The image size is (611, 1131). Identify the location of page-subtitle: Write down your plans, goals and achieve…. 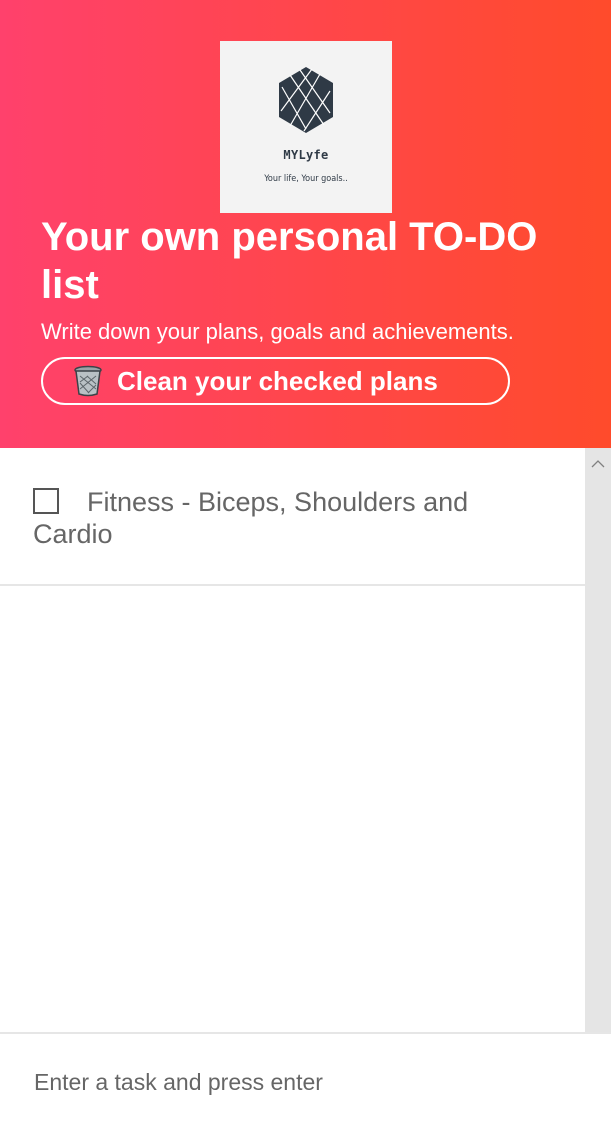
(277, 331).